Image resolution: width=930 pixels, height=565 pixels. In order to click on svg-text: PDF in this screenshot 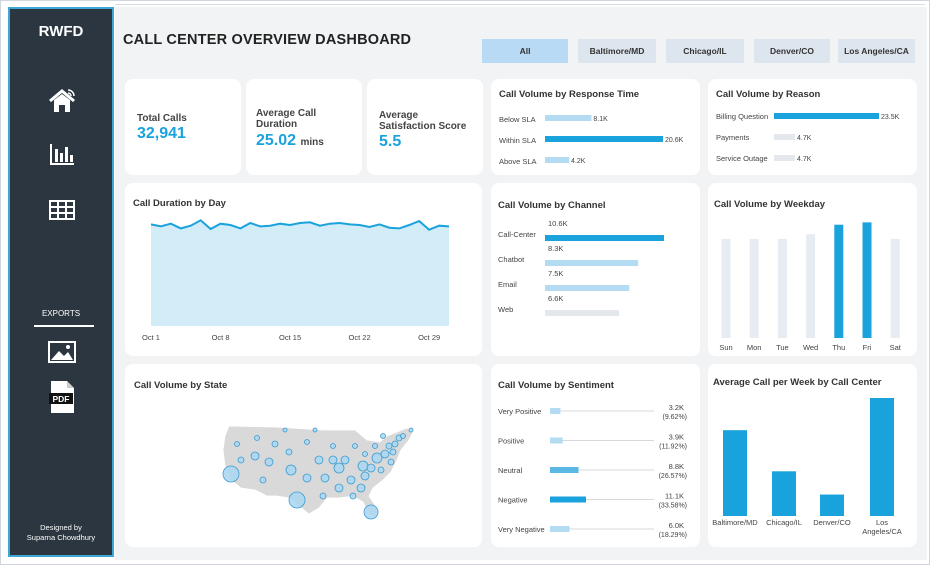, I will do `click(61, 399)`.